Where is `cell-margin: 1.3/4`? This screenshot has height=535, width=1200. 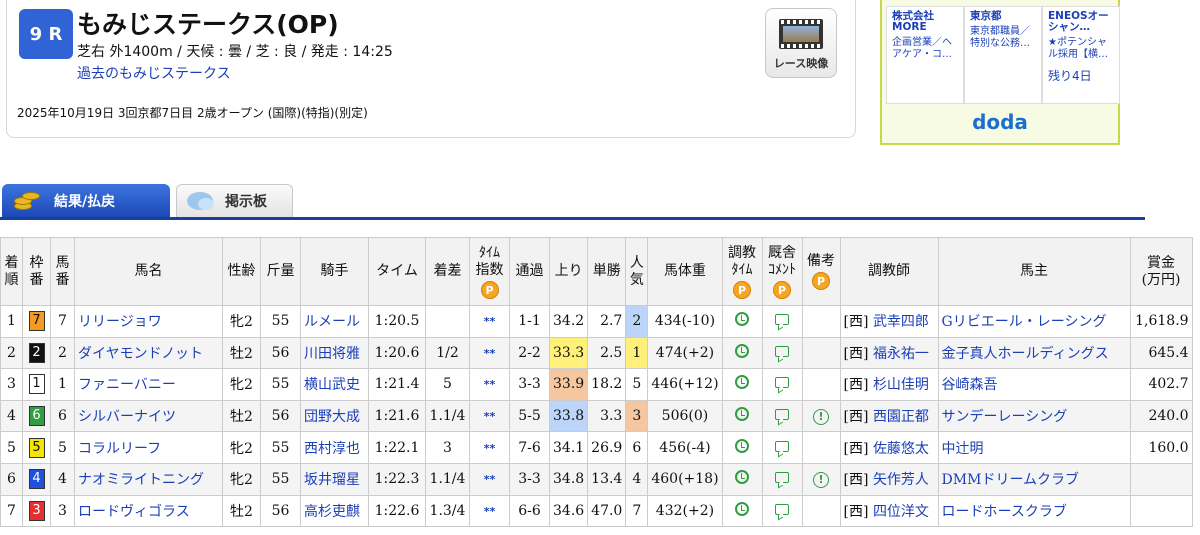
cell-margin: 1.3/4 is located at coordinates (447, 511).